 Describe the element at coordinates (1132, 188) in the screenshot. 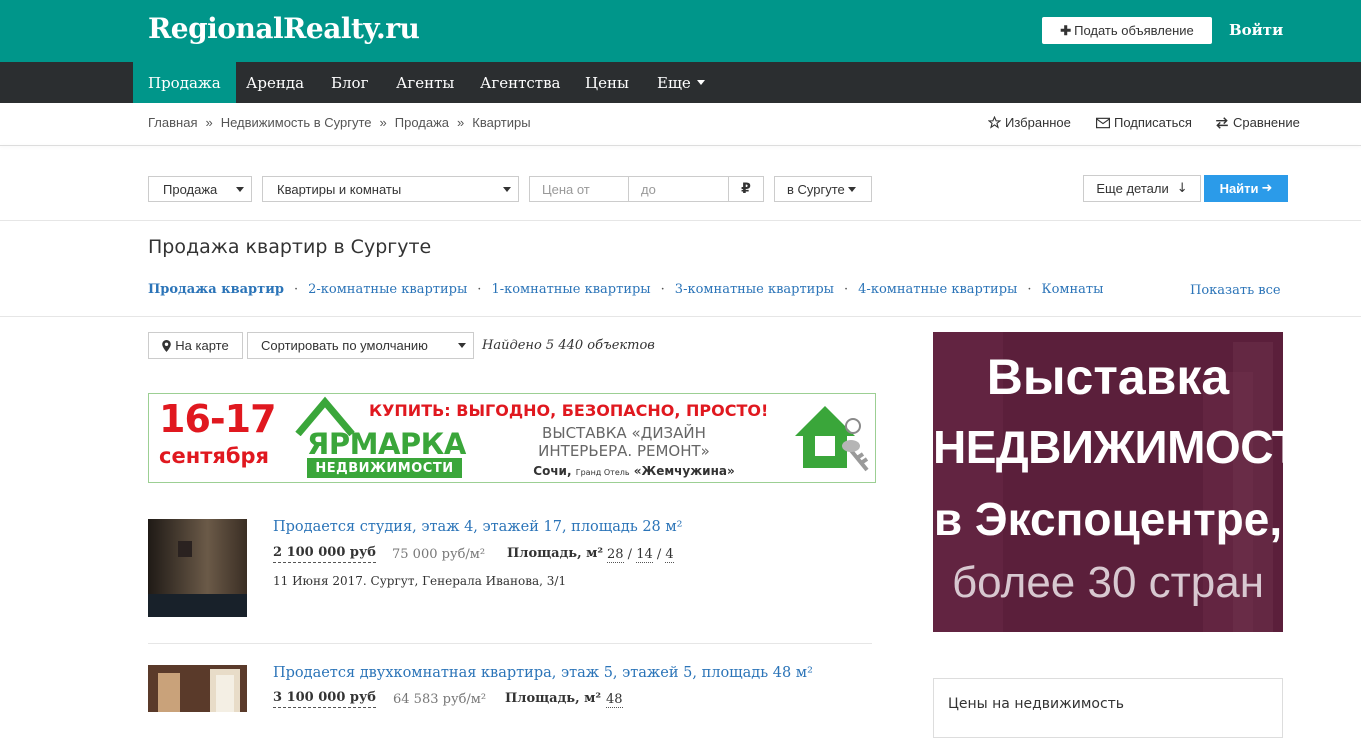

I see `more-details-label: Еще детали` at that location.